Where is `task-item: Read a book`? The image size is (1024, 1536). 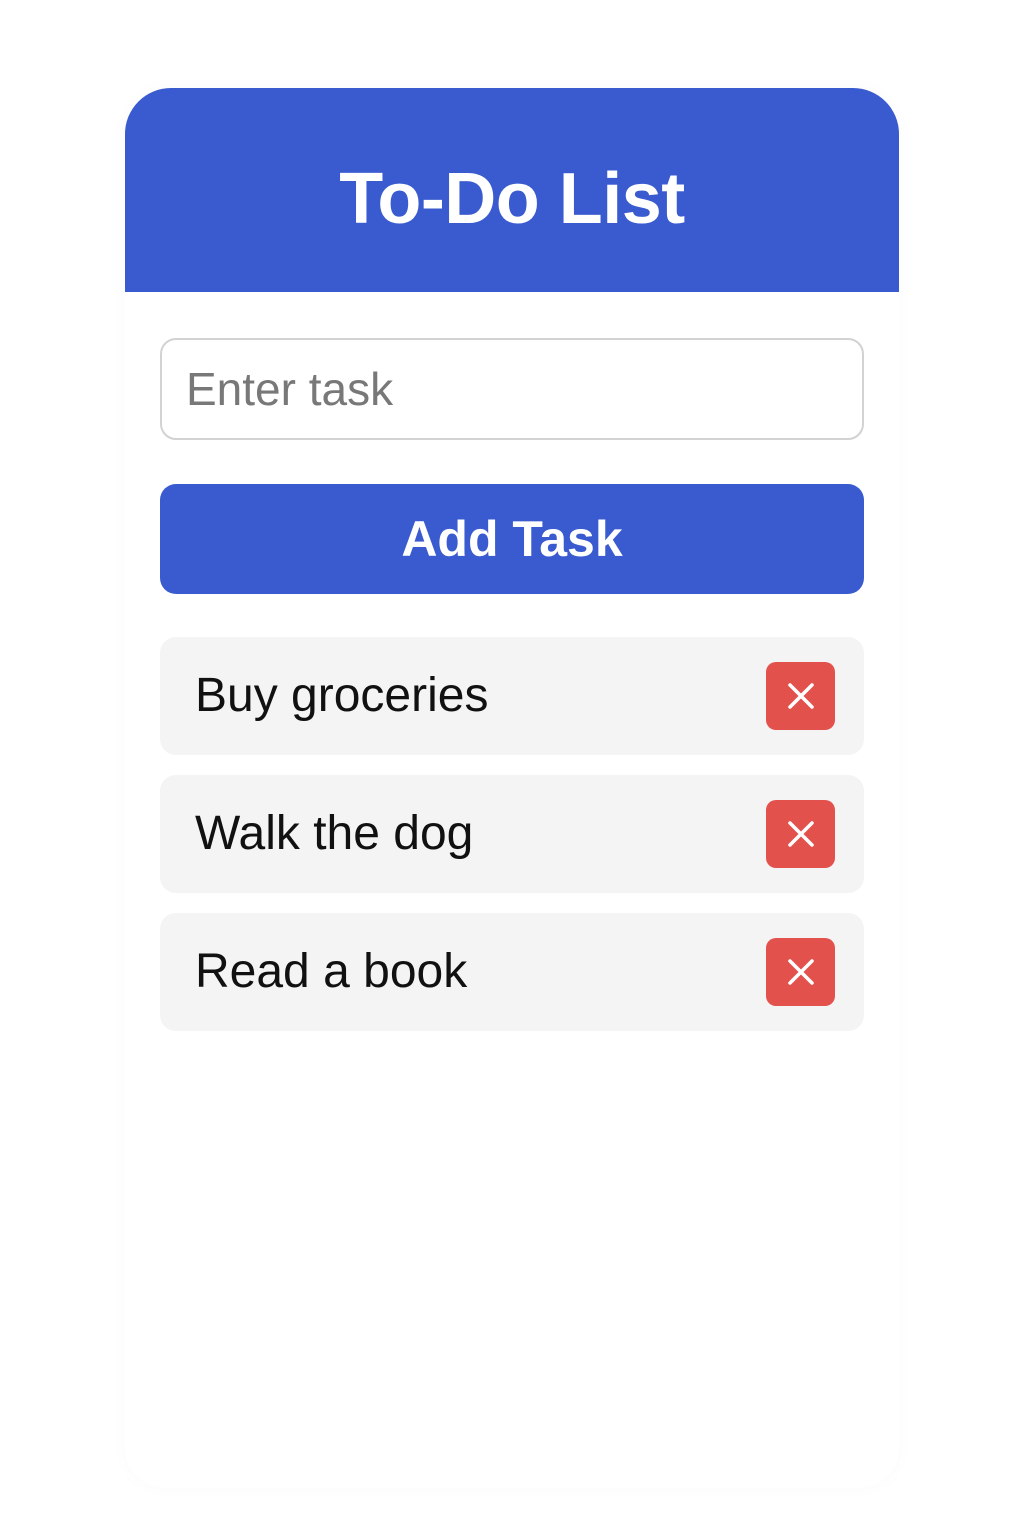
task-item: Read a book is located at coordinates (512, 972).